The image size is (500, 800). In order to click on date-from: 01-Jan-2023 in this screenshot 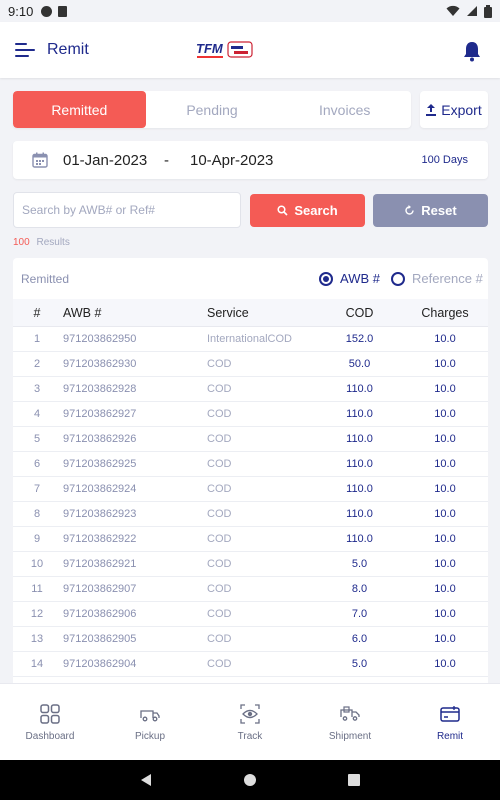, I will do `click(105, 160)`.